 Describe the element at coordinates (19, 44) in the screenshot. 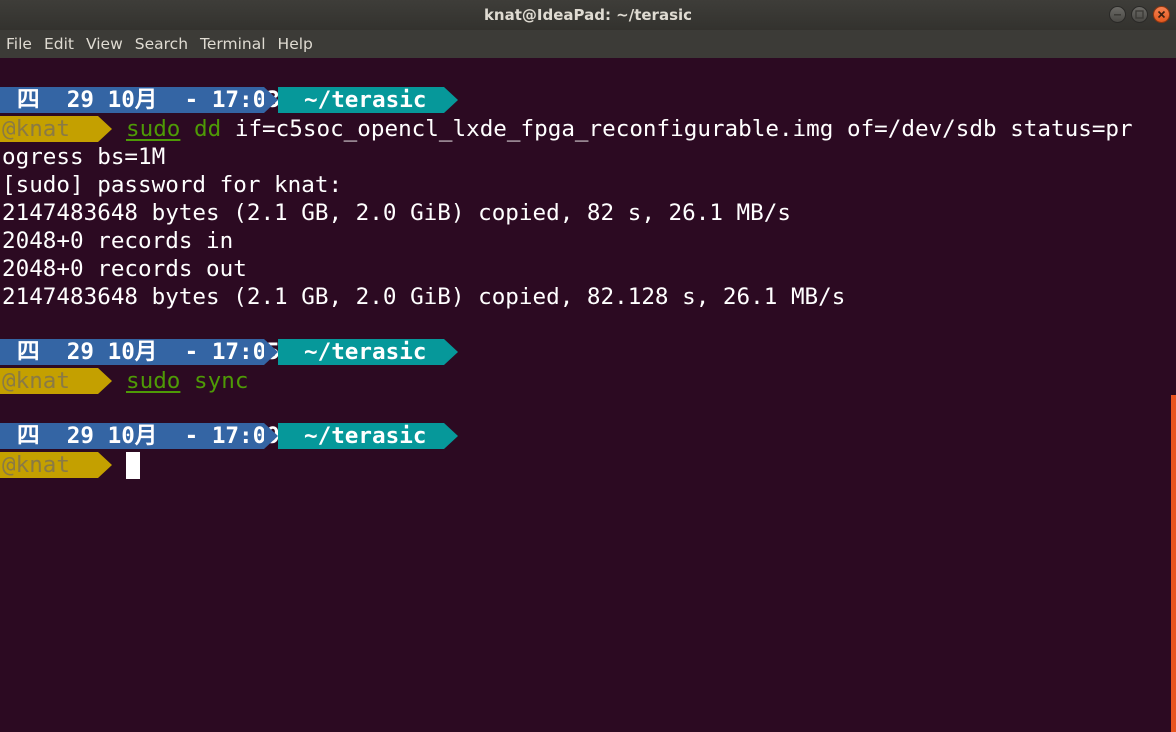

I see `menu-file: File` at that location.